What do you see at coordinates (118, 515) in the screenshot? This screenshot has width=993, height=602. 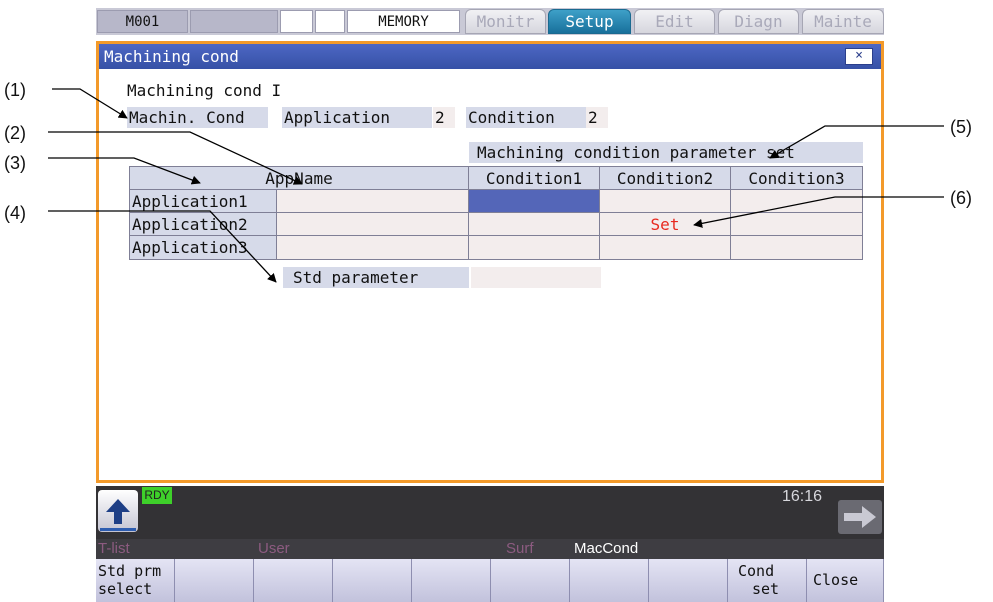 I see `up-arrow-icon` at bounding box center [118, 515].